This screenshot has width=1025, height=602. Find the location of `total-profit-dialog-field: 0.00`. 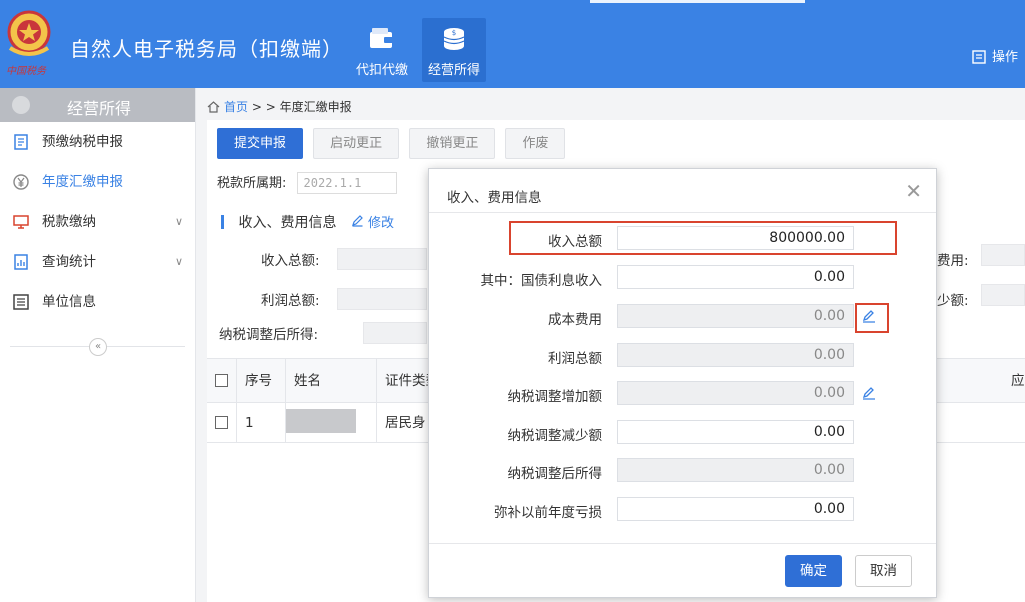

total-profit-dialog-field: 0.00 is located at coordinates (735, 355).